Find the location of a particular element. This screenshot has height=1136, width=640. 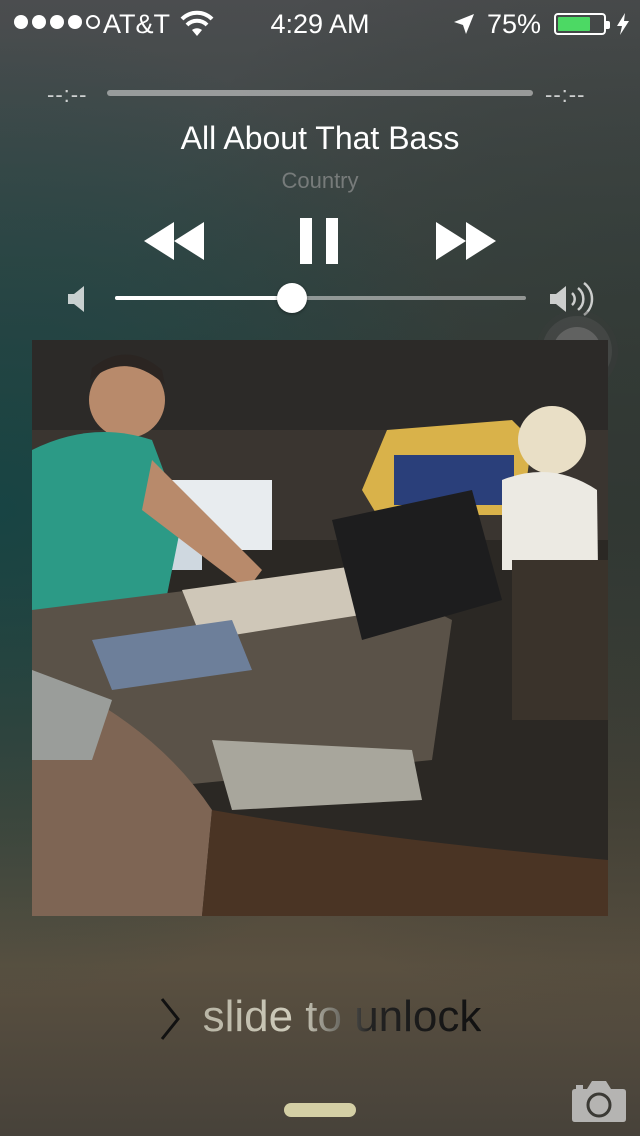

rewind-button is located at coordinates (174, 241).